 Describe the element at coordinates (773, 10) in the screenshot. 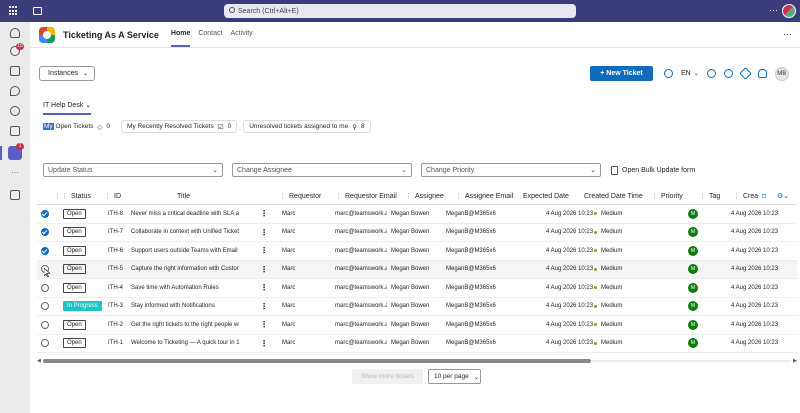

I see `more-options-icon: ···` at that location.